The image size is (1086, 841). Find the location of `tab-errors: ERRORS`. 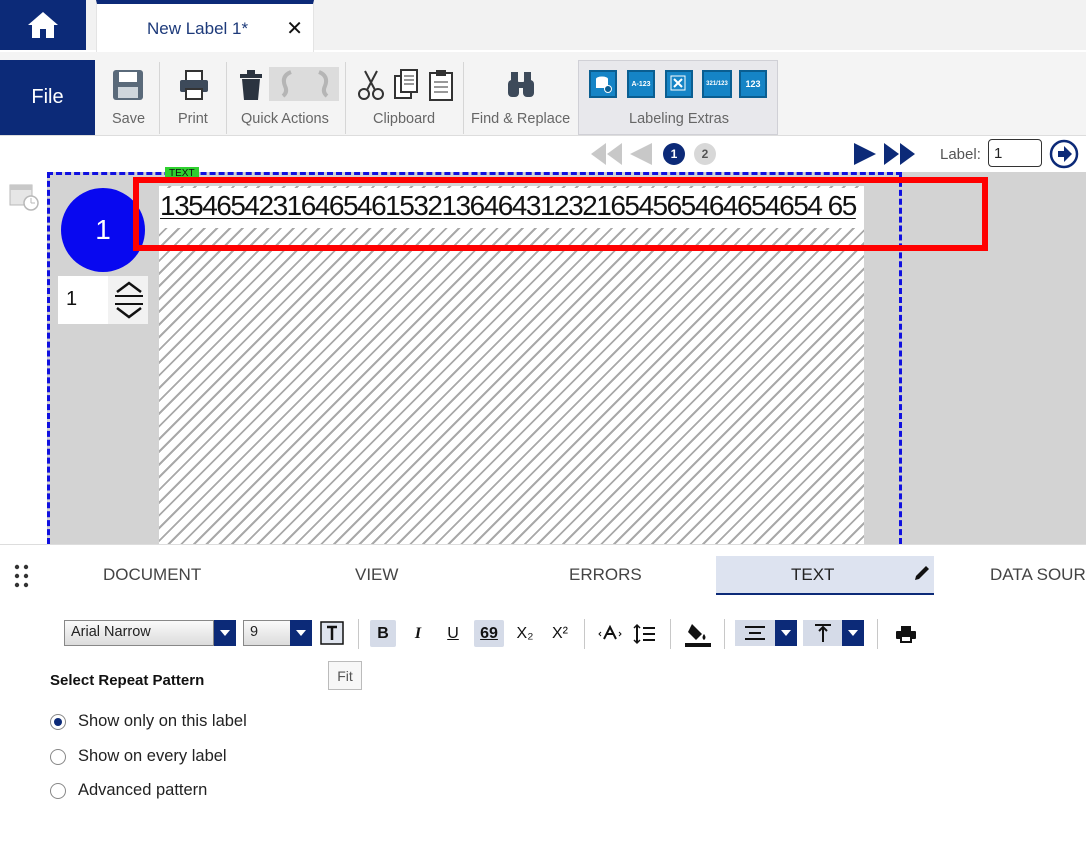

tab-errors: ERRORS is located at coordinates (605, 575).